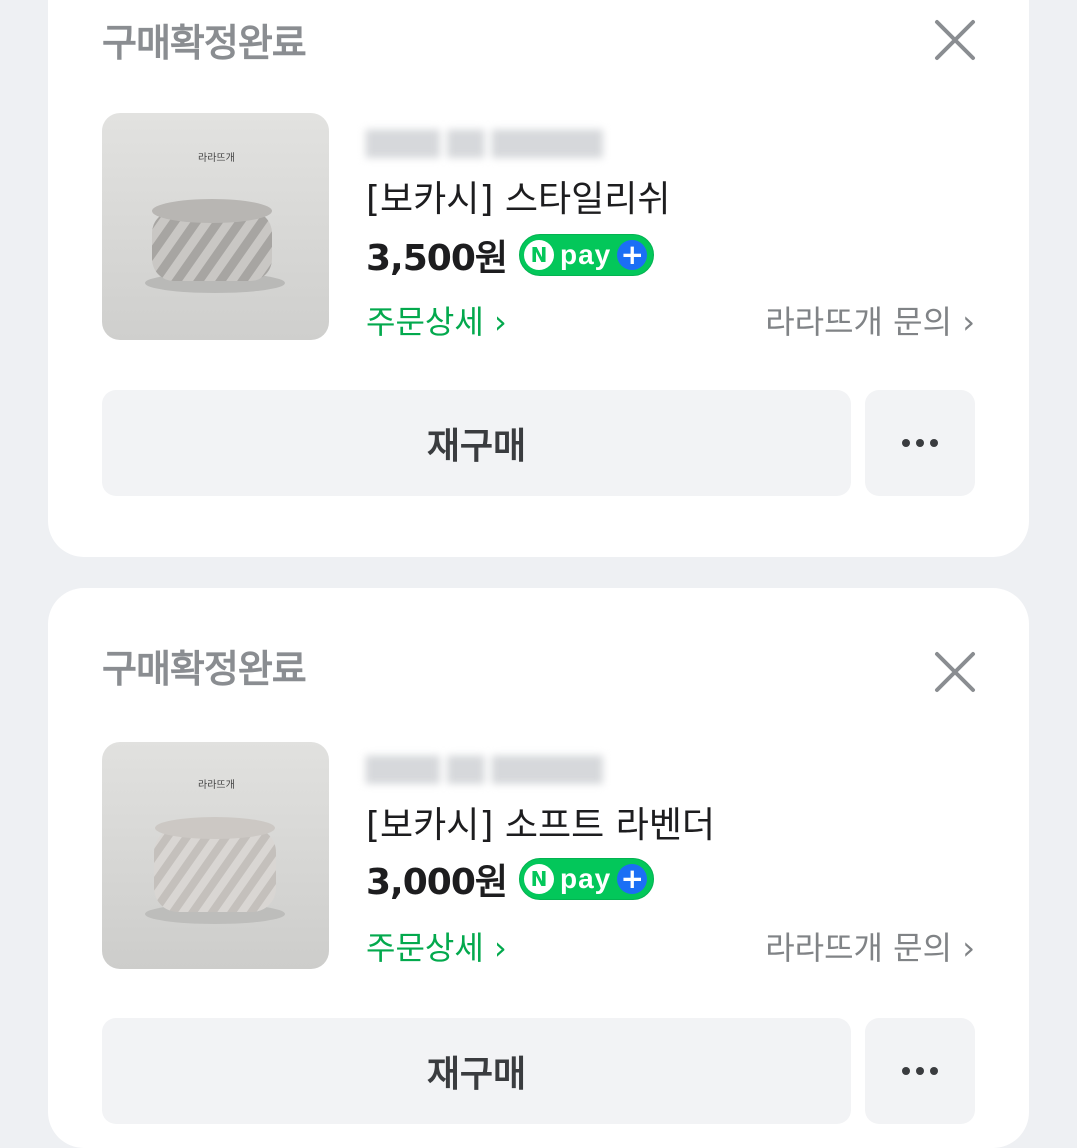 Image resolution: width=1077 pixels, height=1148 pixels. Describe the element at coordinates (510, 879) in the screenshot. I see `price-row: 3,000원 N pay +` at that location.